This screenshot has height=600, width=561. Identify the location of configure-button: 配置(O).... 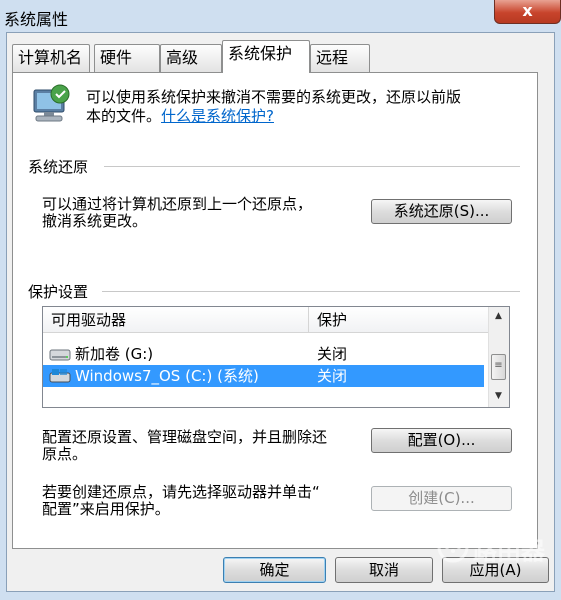
(441, 440).